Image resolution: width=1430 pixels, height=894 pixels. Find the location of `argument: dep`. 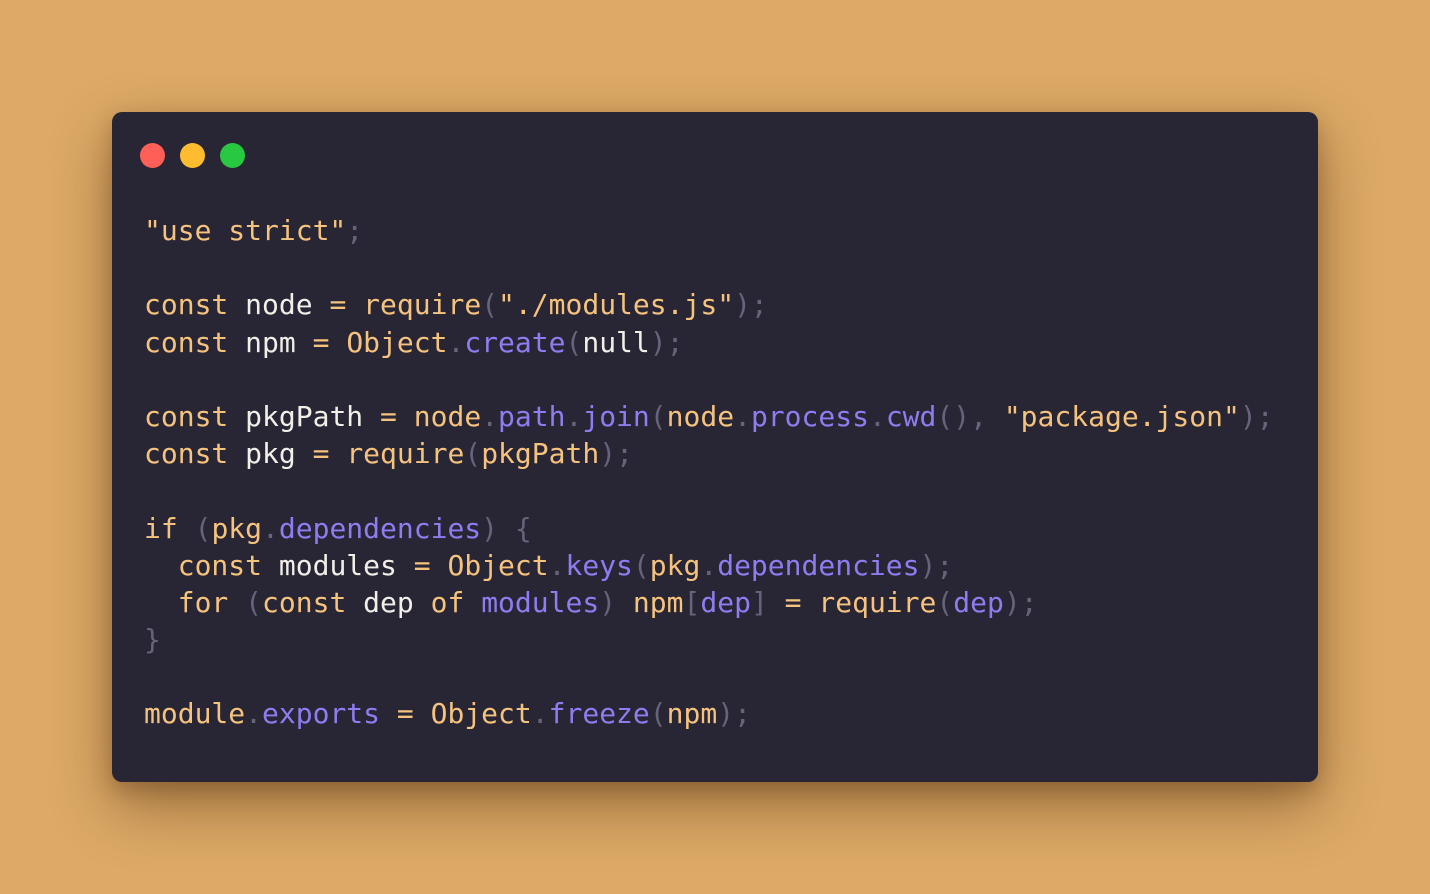

argument: dep is located at coordinates (978, 602).